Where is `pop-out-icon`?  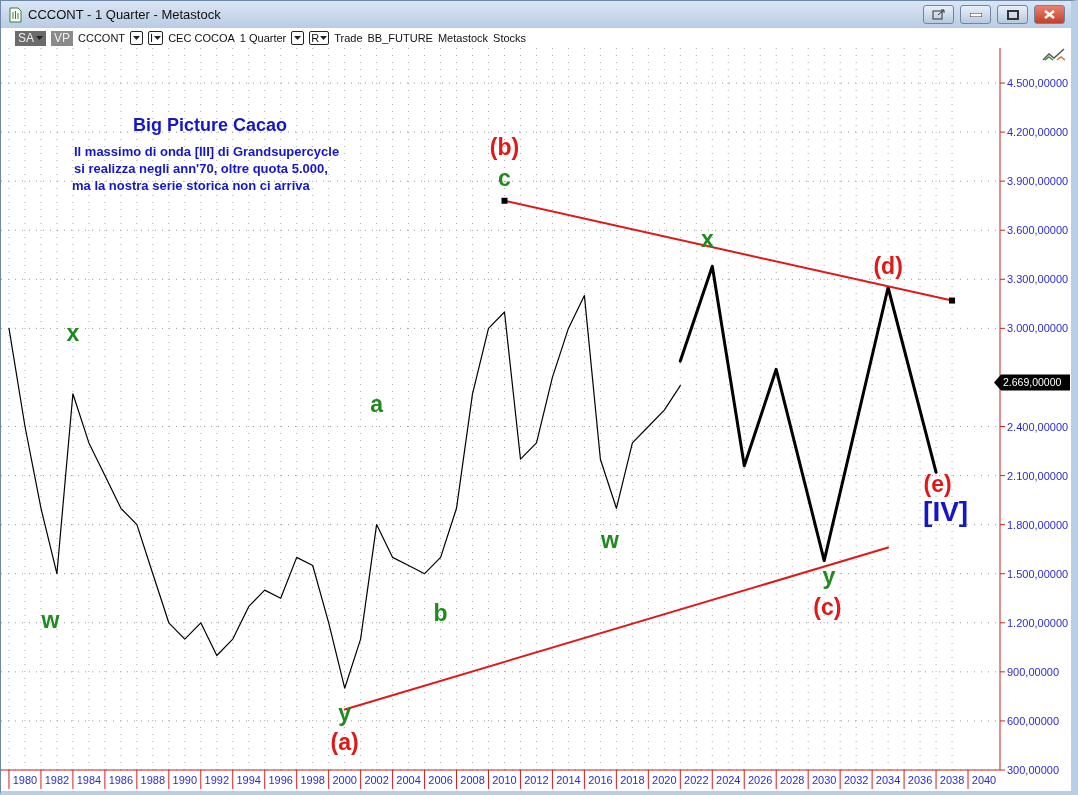
pop-out-icon is located at coordinates (938, 14).